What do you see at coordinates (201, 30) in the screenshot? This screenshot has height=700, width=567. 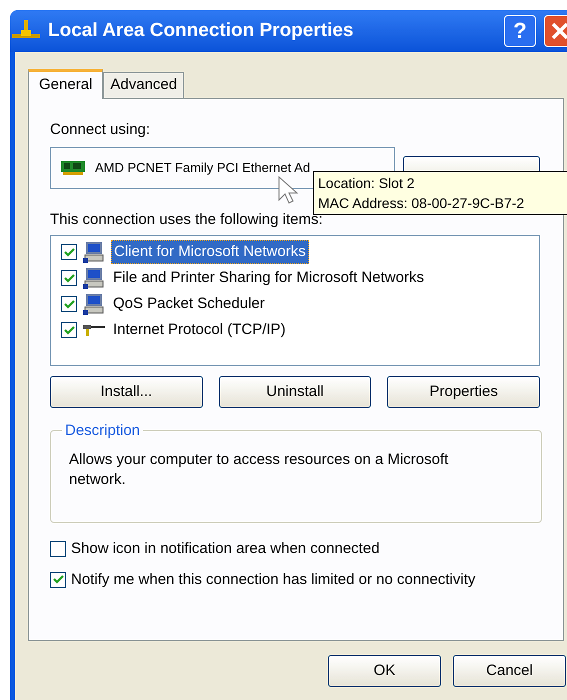 I see `window-title: Local Area Connection Properties` at bounding box center [201, 30].